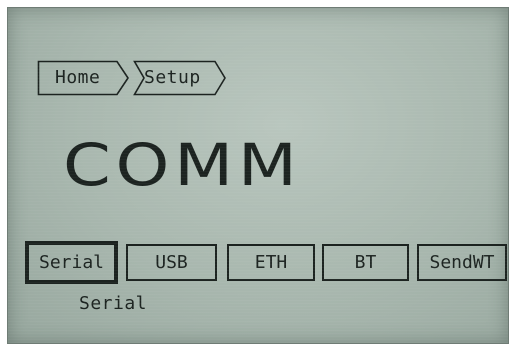 This screenshot has height=349, width=514. Describe the element at coordinates (462, 262) in the screenshot. I see `tab-sendwt: SendWT` at that location.